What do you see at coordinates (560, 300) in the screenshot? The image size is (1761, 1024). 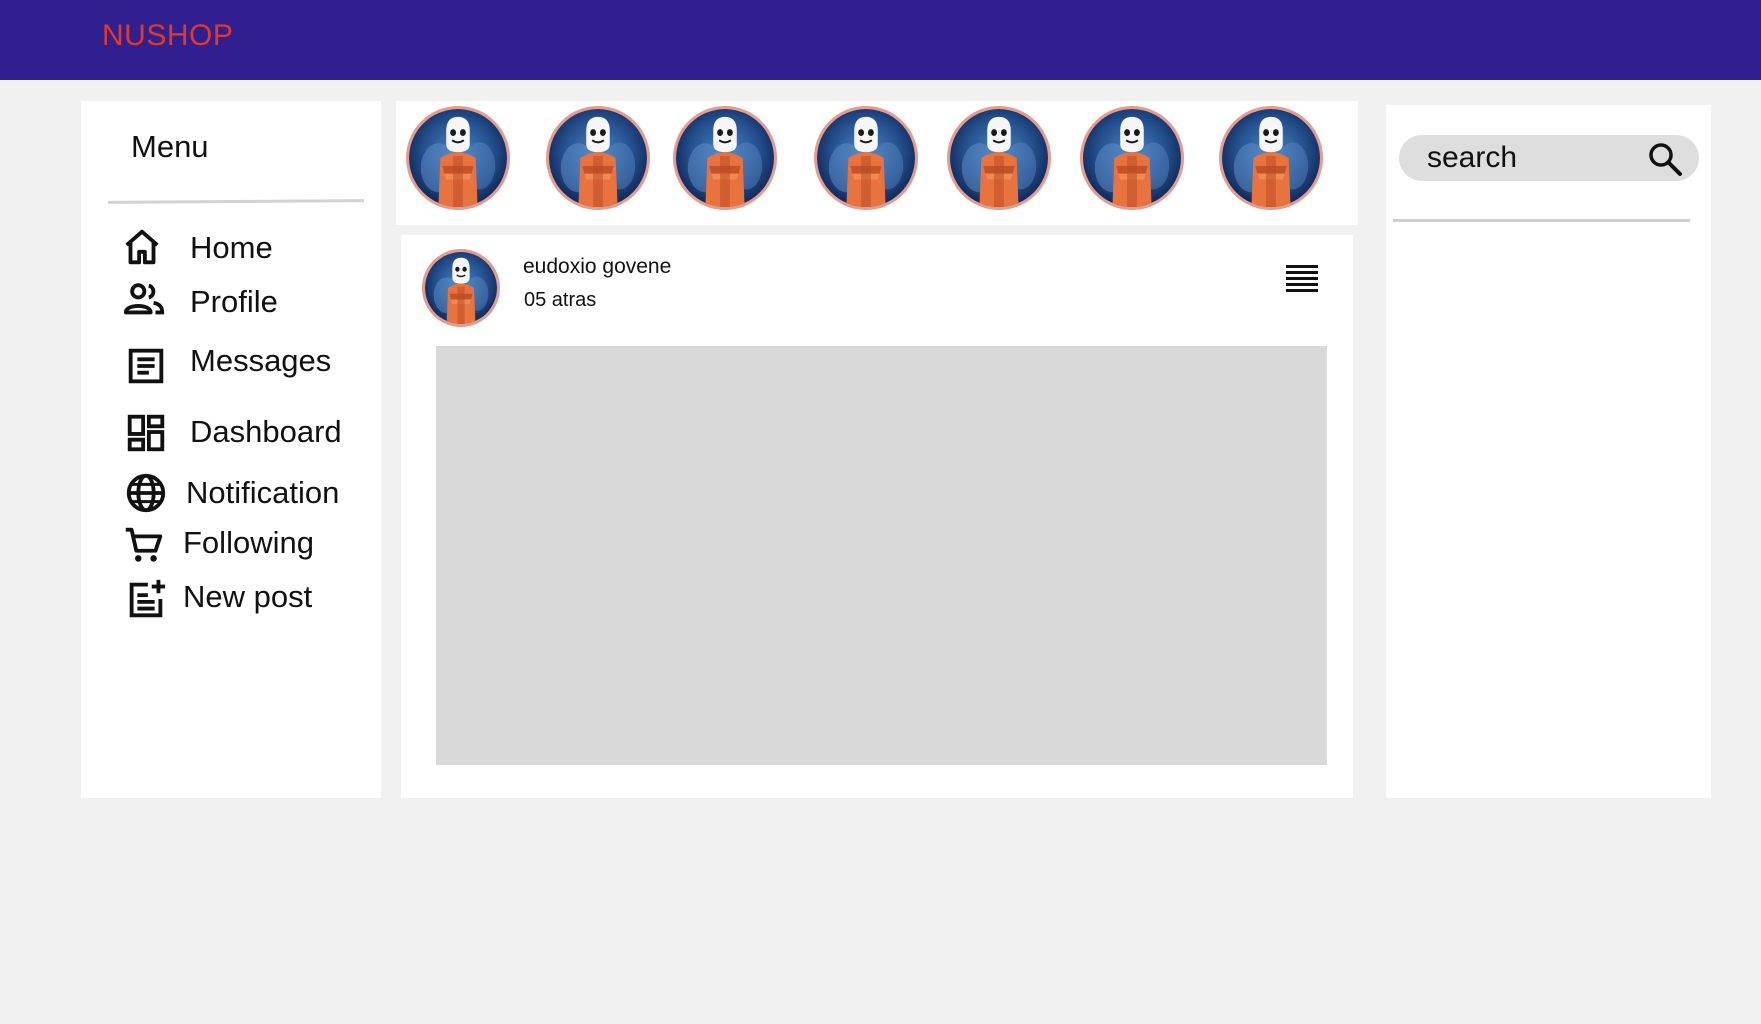 I see `post-timestamp: 05 atras` at bounding box center [560, 300].